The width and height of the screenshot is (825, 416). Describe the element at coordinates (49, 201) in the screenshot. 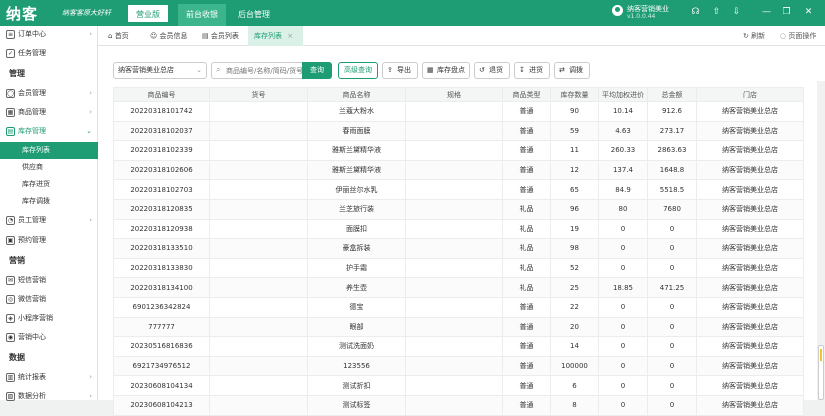

I see `sidebar-sub-stock-transfer: 库存调拨` at that location.